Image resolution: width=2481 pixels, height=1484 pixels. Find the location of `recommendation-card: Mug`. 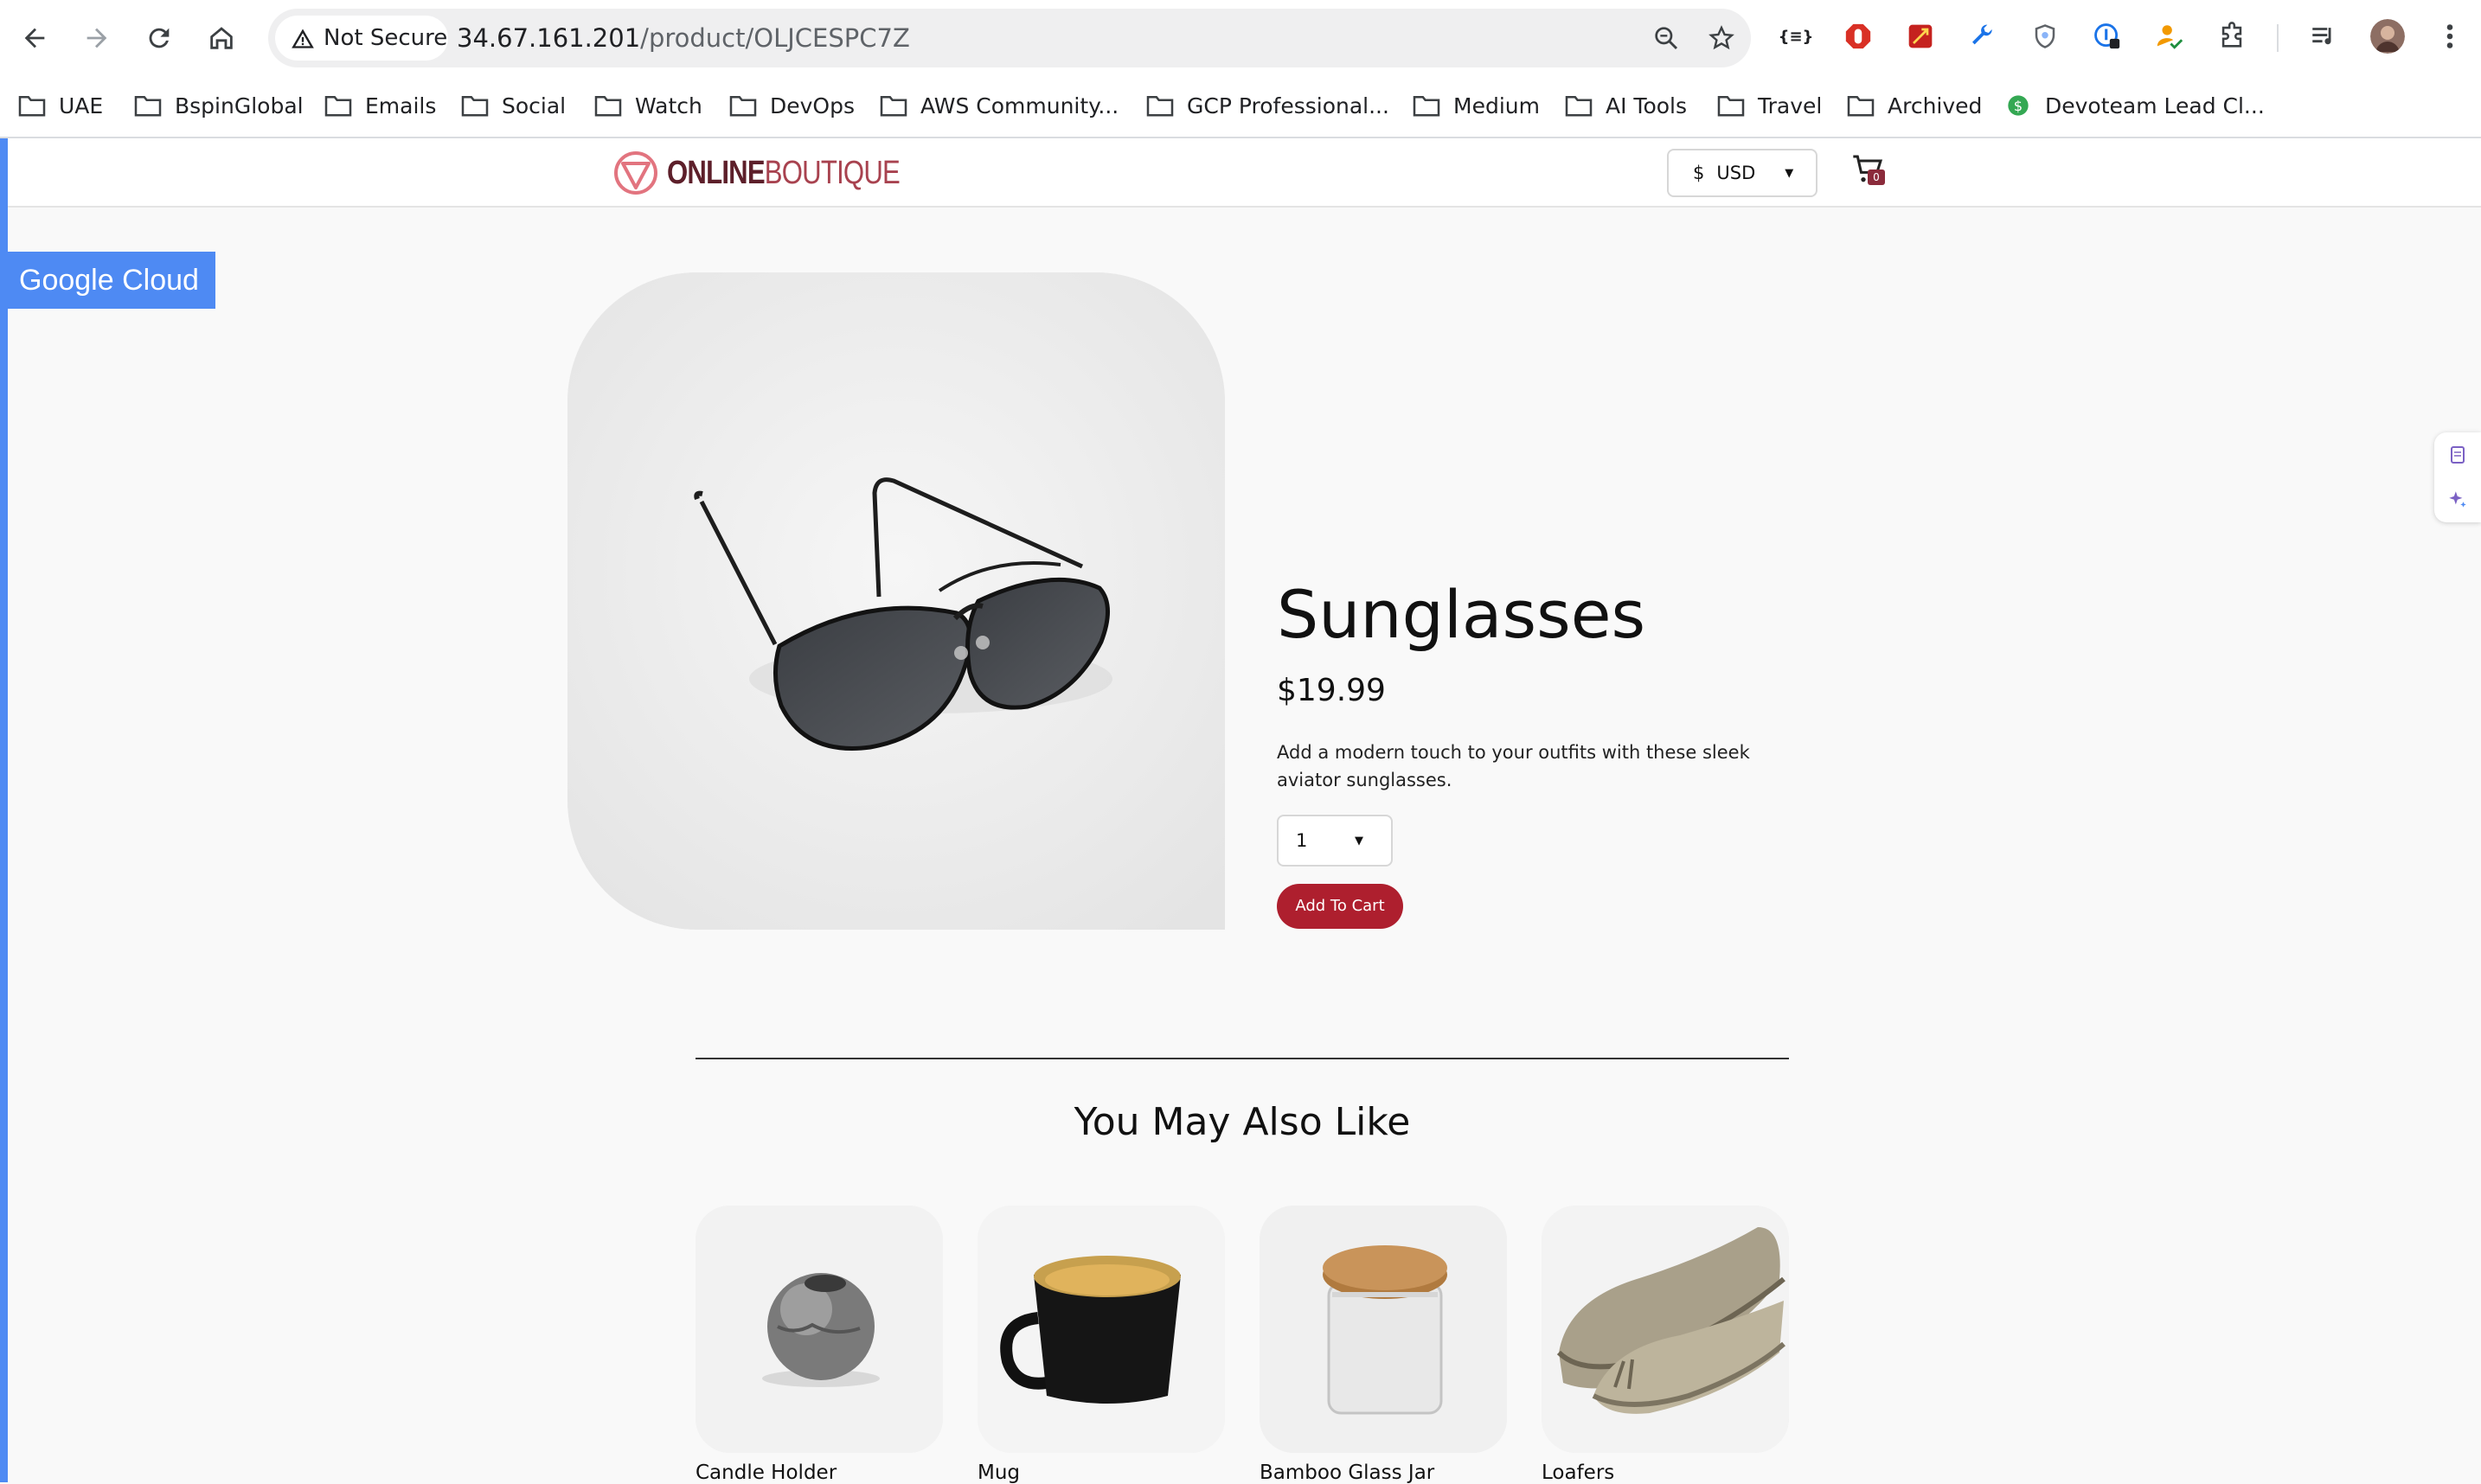

recommendation-card: Mug is located at coordinates (1101, 1345).